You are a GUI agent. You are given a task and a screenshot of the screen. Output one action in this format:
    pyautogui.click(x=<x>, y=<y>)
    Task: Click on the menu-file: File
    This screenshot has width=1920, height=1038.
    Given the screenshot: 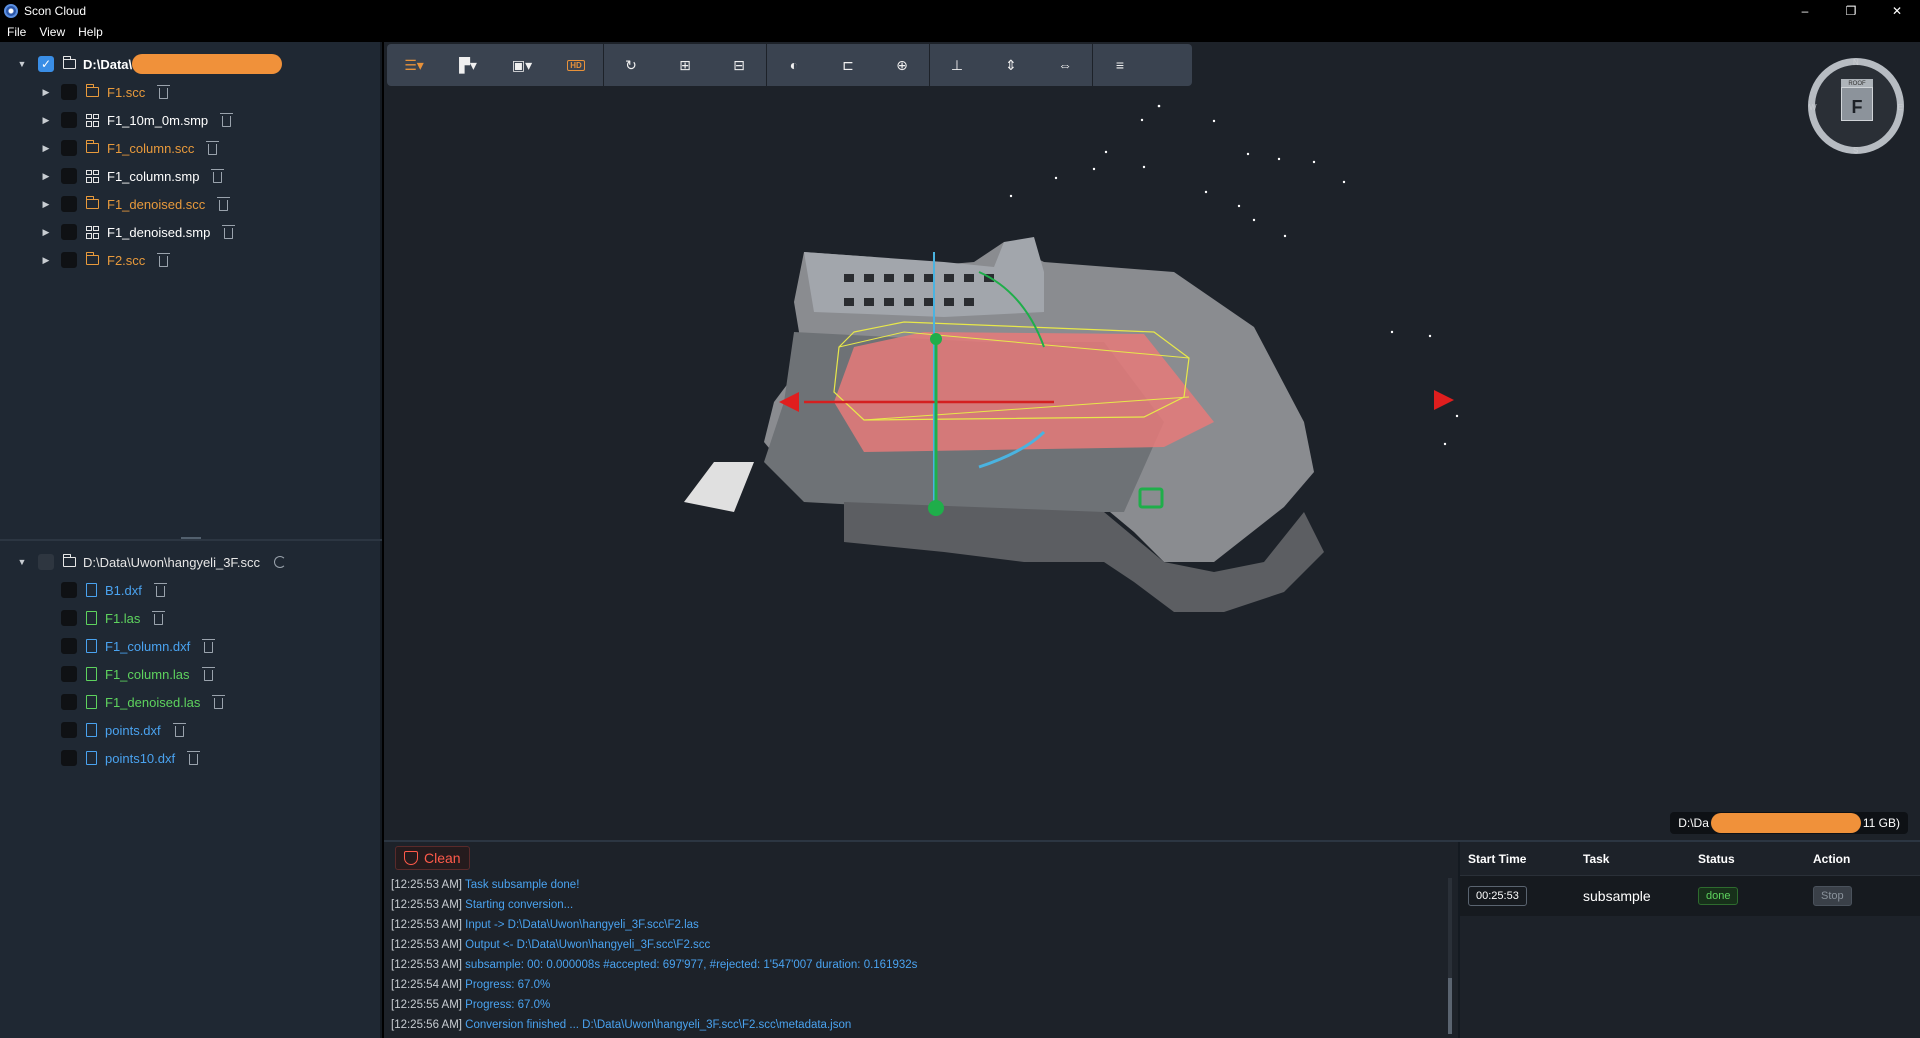 What is the action you would take?
    pyautogui.click(x=16, y=32)
    